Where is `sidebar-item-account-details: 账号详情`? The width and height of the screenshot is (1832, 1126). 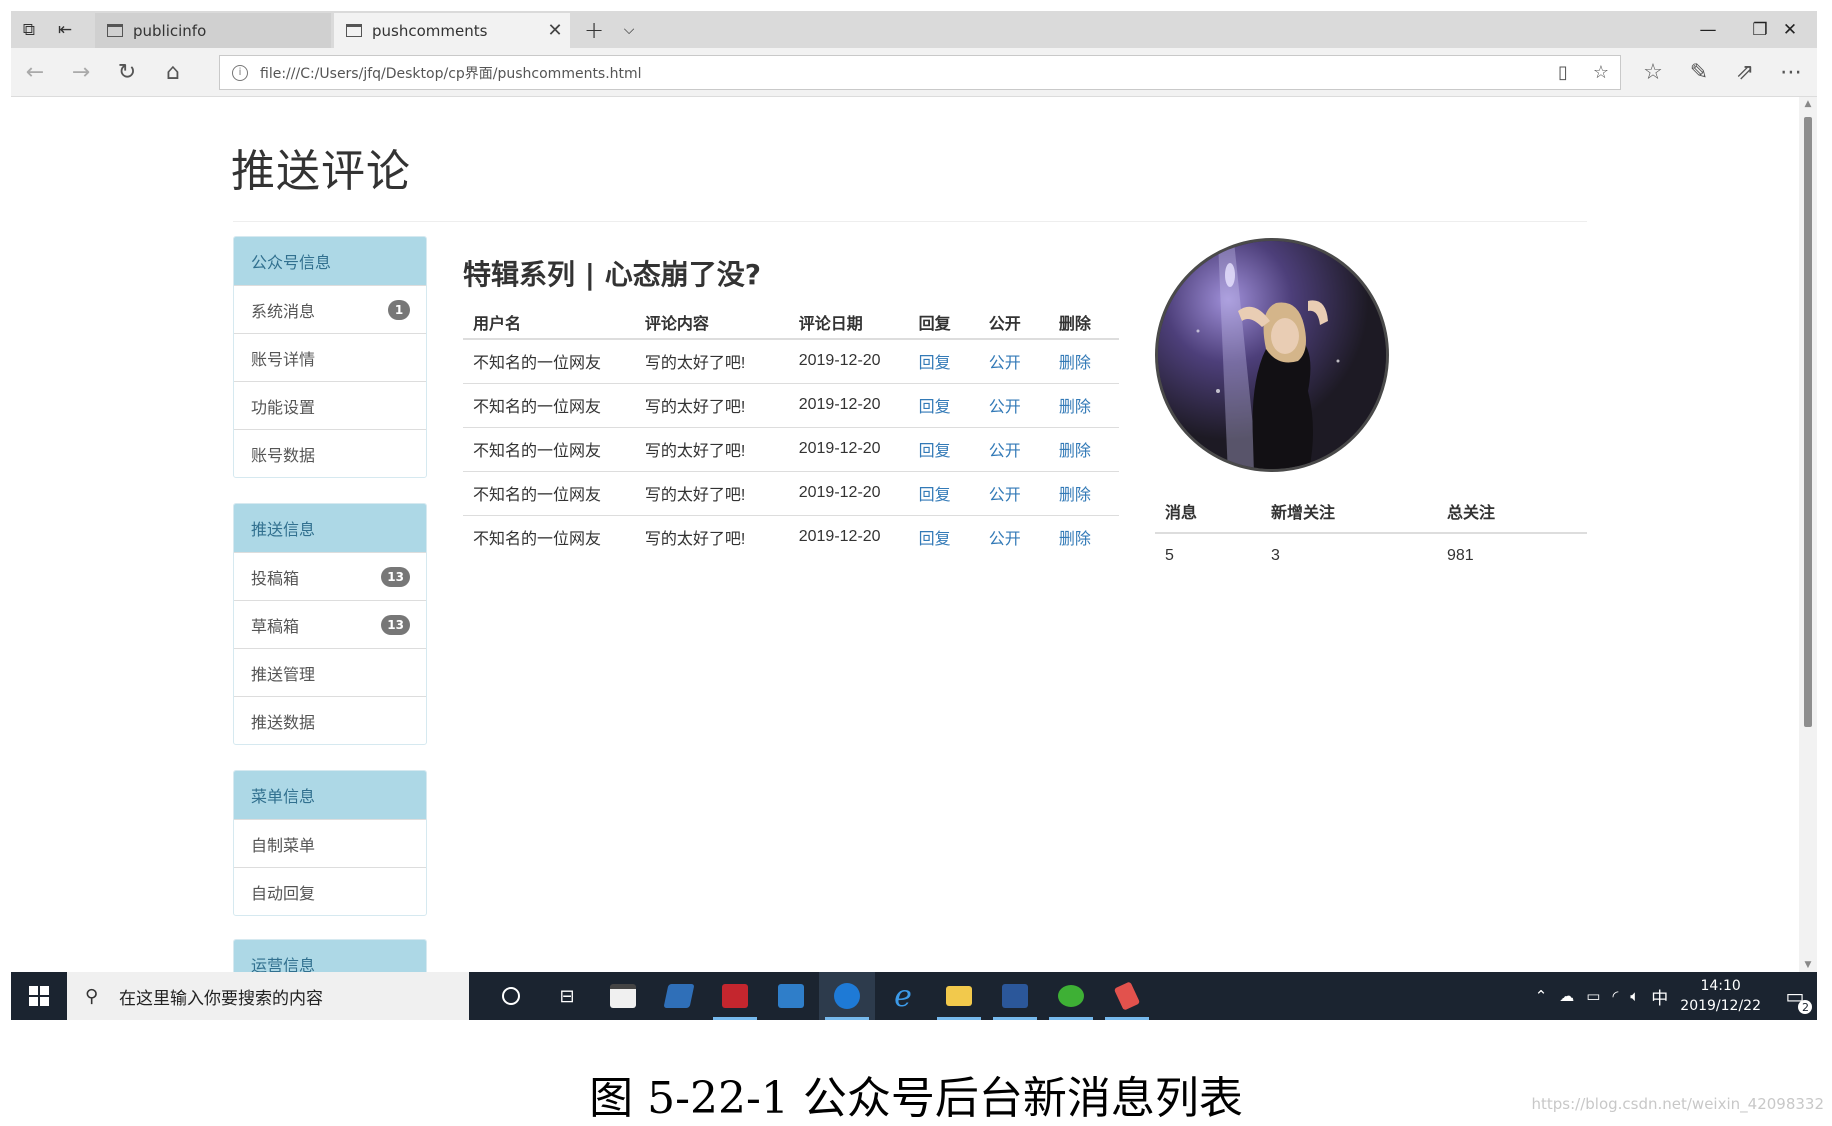 sidebar-item-account-details: 账号详情 is located at coordinates (330, 357).